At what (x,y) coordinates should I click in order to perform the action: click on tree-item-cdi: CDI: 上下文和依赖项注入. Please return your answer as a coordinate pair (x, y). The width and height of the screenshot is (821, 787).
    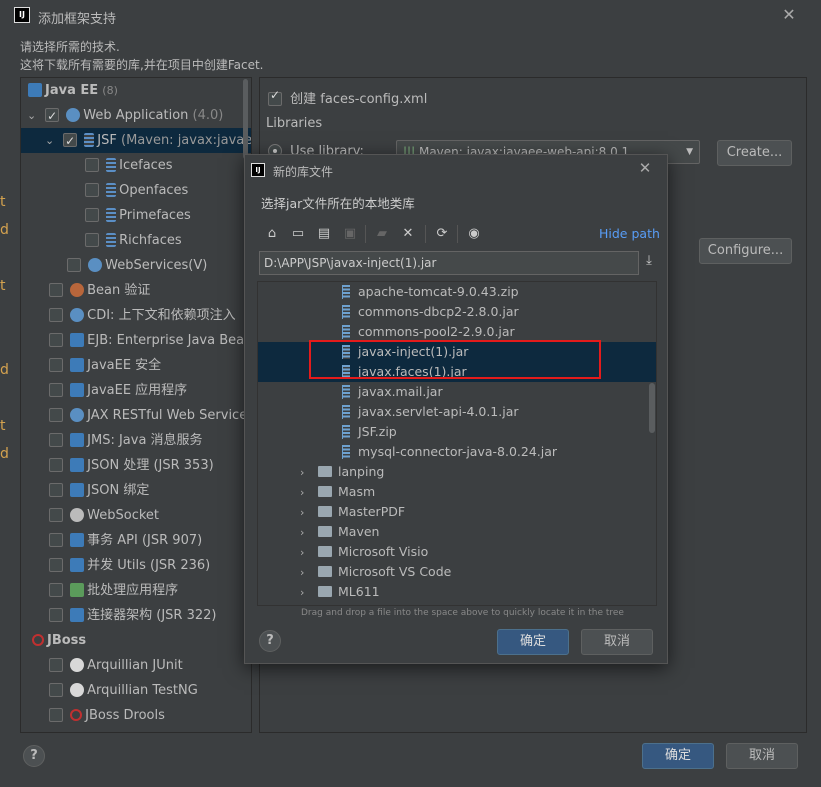
    Looking at the image, I should click on (142, 315).